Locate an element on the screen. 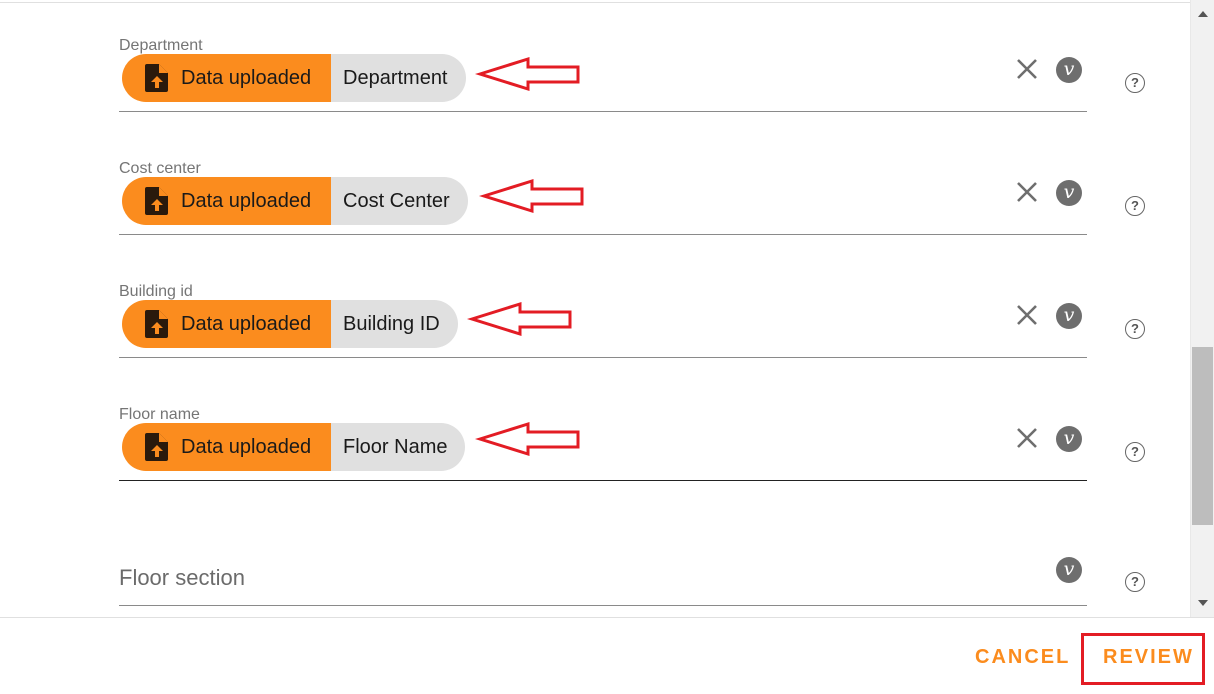  chip-value: Floor Name is located at coordinates (398, 447).